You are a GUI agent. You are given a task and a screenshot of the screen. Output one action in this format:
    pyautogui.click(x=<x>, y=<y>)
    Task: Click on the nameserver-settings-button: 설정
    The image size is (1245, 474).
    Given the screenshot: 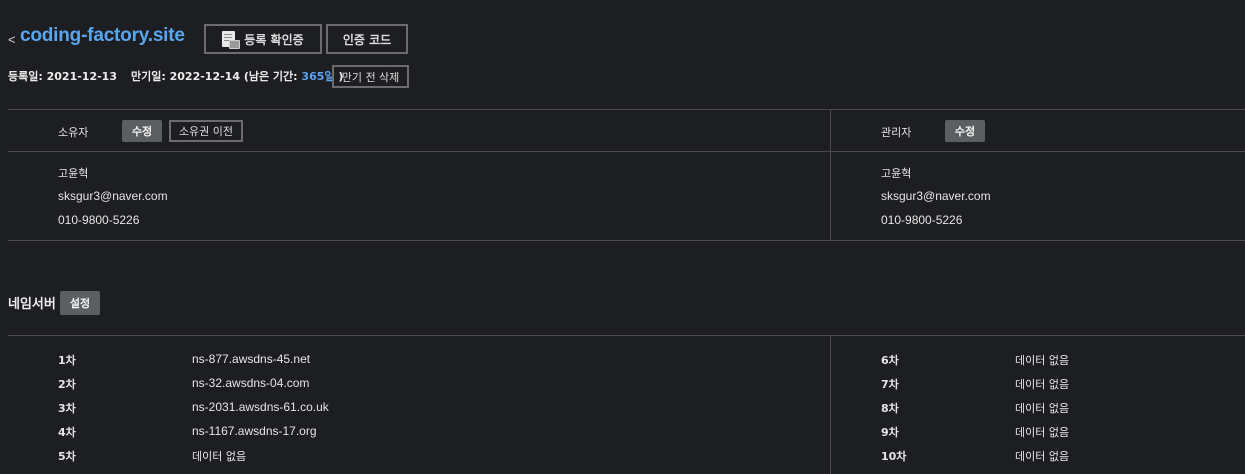 What is the action you would take?
    pyautogui.click(x=80, y=303)
    